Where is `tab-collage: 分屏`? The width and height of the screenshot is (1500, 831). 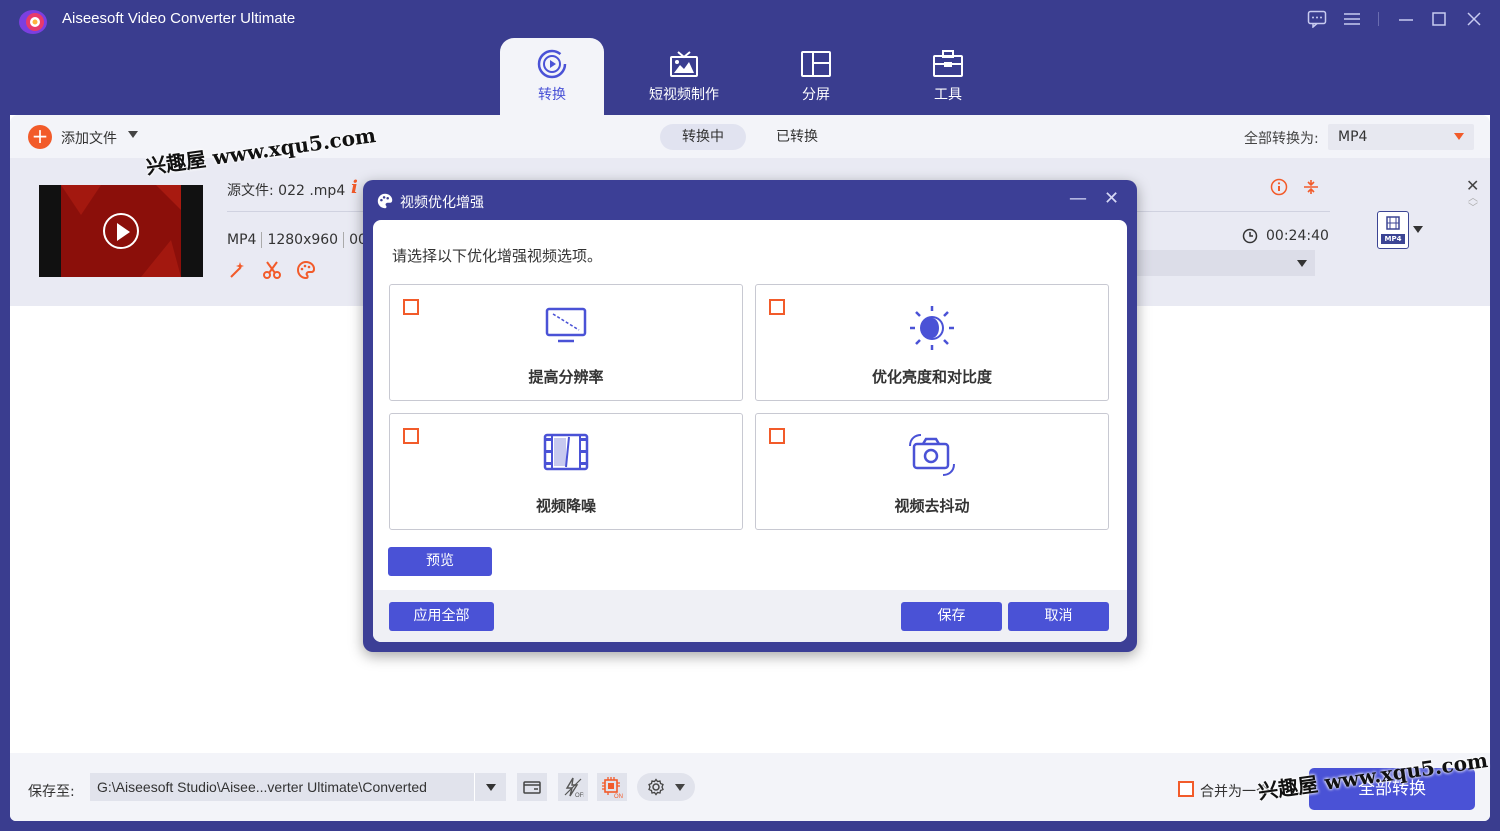 tab-collage: 分屏 is located at coordinates (816, 76).